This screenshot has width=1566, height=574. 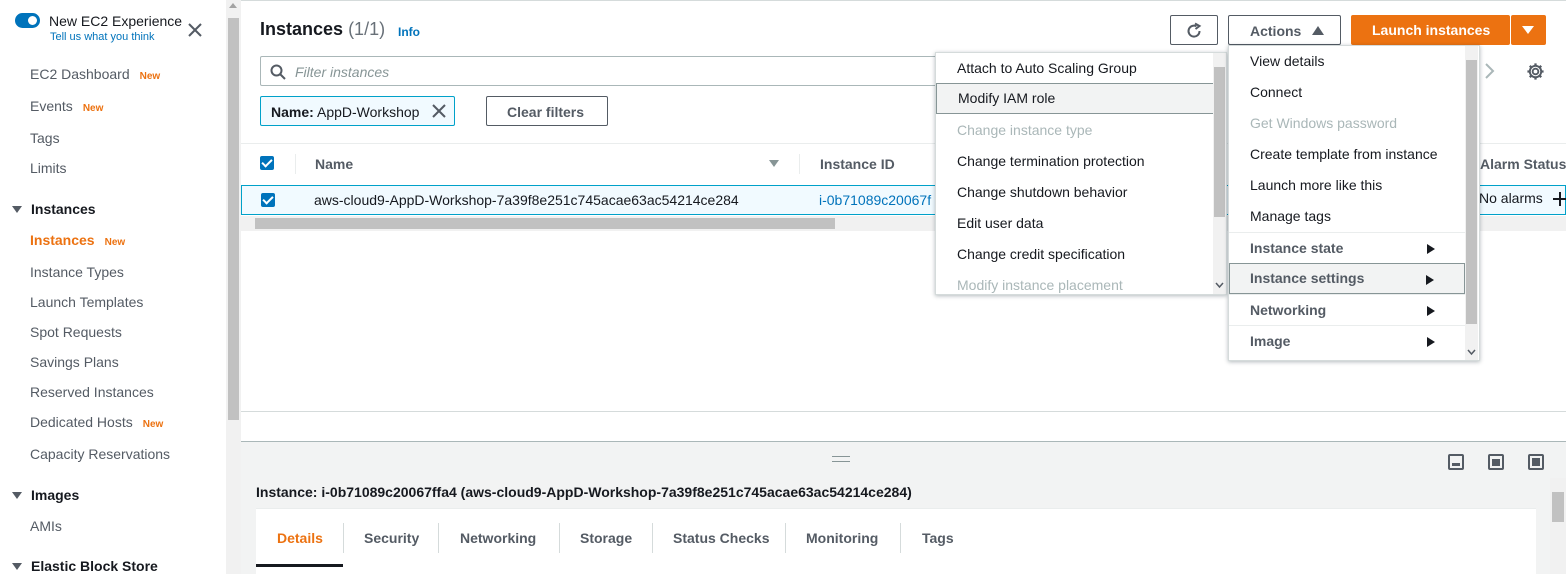 I want to click on tab-monitoring: Monitoring, so click(x=842, y=538).